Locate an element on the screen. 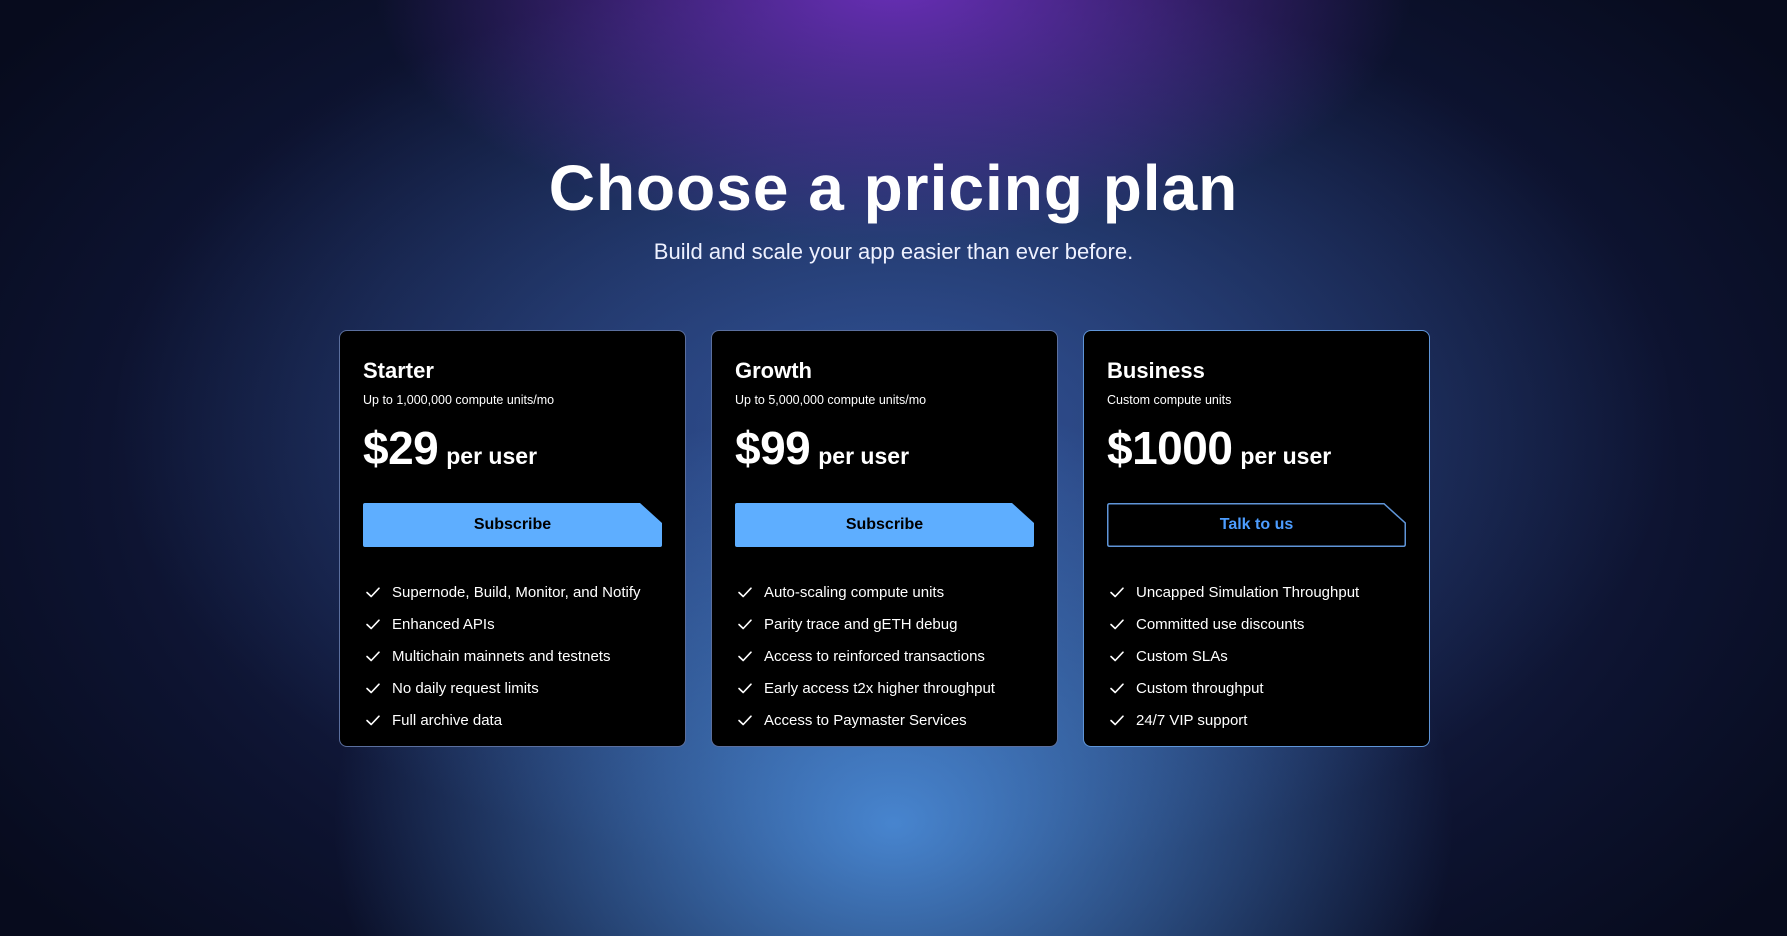  plan-units: Up to 1,000,000 compute units/mo is located at coordinates (459, 400).